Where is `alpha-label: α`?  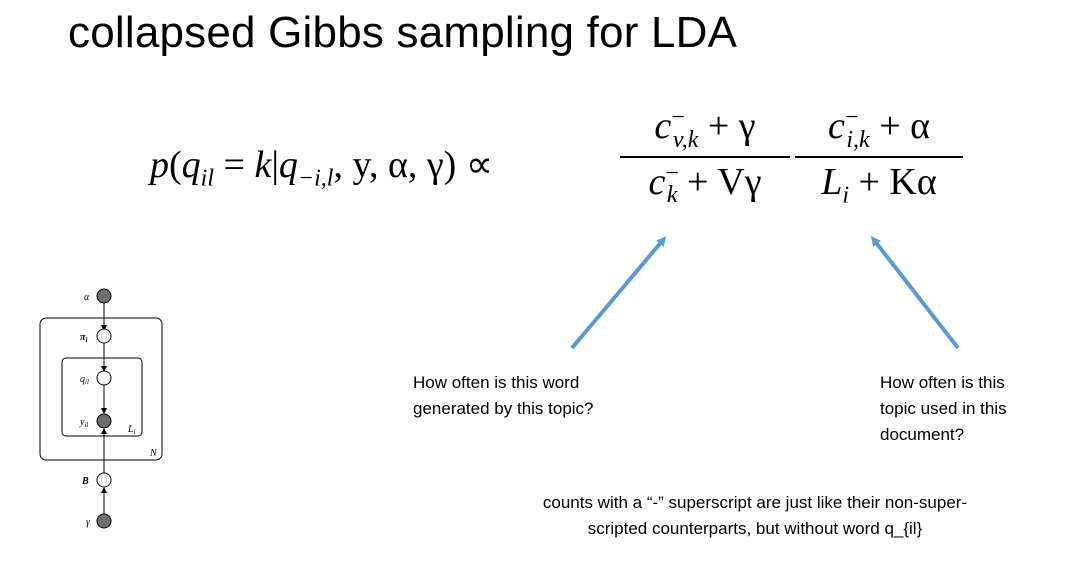 alpha-label: α is located at coordinates (87, 297).